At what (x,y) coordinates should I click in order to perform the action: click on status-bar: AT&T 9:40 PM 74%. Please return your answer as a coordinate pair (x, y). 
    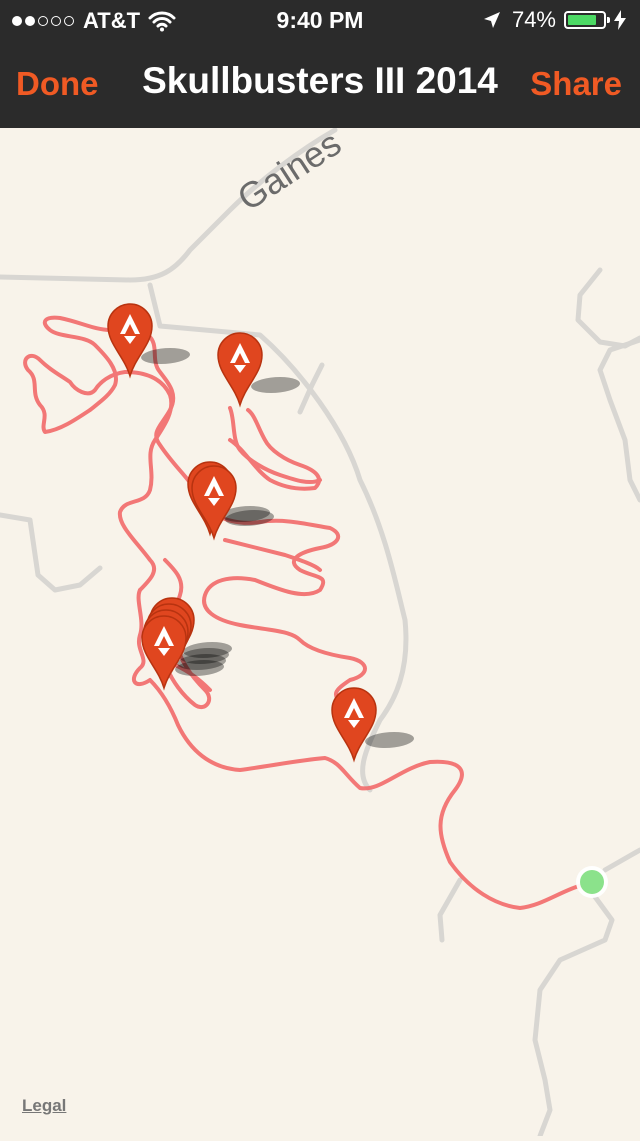
    Looking at the image, I should click on (320, 20).